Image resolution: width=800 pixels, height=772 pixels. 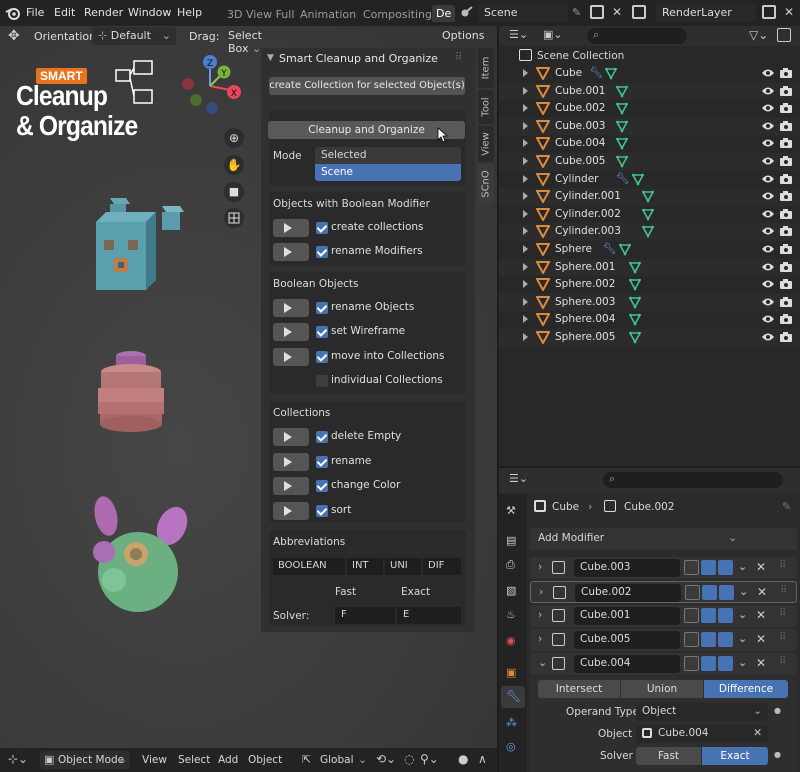 What do you see at coordinates (610, 248) in the screenshot?
I see `wrench-icon: 🔧︎` at bounding box center [610, 248].